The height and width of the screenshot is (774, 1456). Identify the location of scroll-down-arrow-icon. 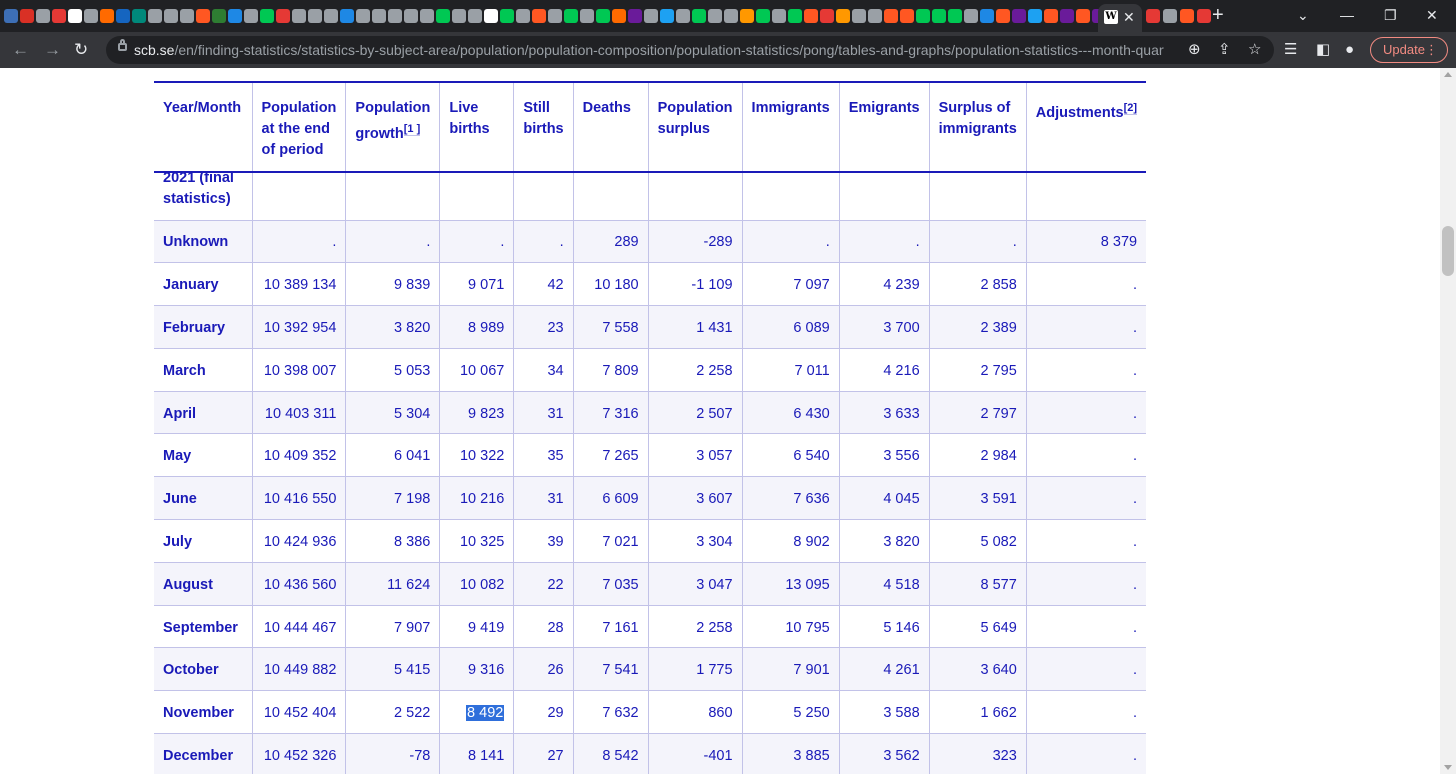
(1448, 767).